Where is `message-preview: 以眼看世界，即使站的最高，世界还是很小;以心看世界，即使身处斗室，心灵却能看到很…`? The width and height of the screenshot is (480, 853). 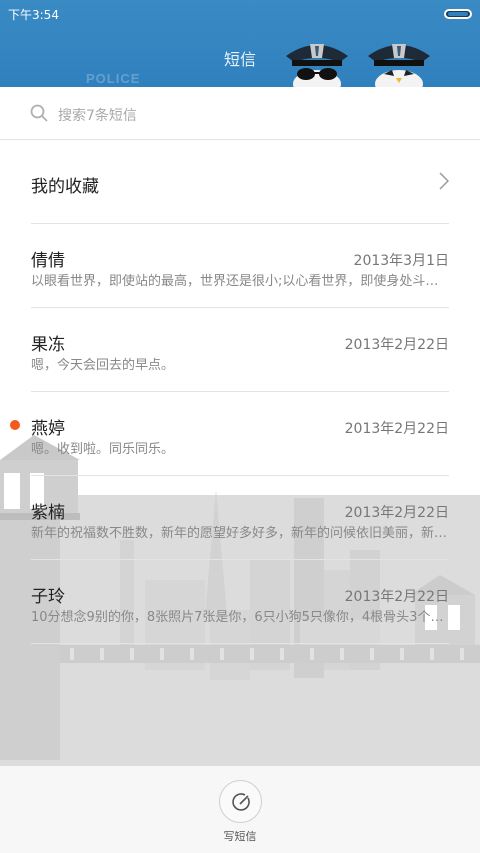
message-preview: 以眼看世界，即使站的最高，世界还是很小;以心看世界，即使身处斗室，心灵却能看到很… is located at coordinates (240, 281).